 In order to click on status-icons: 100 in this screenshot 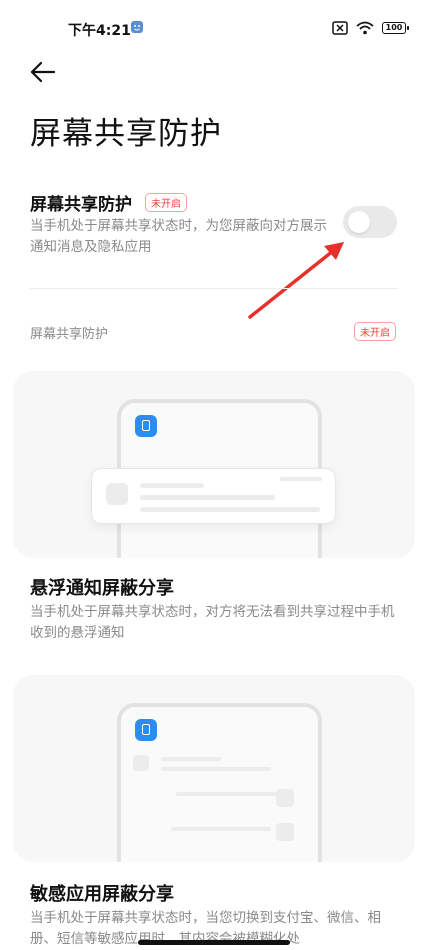, I will do `click(370, 28)`.